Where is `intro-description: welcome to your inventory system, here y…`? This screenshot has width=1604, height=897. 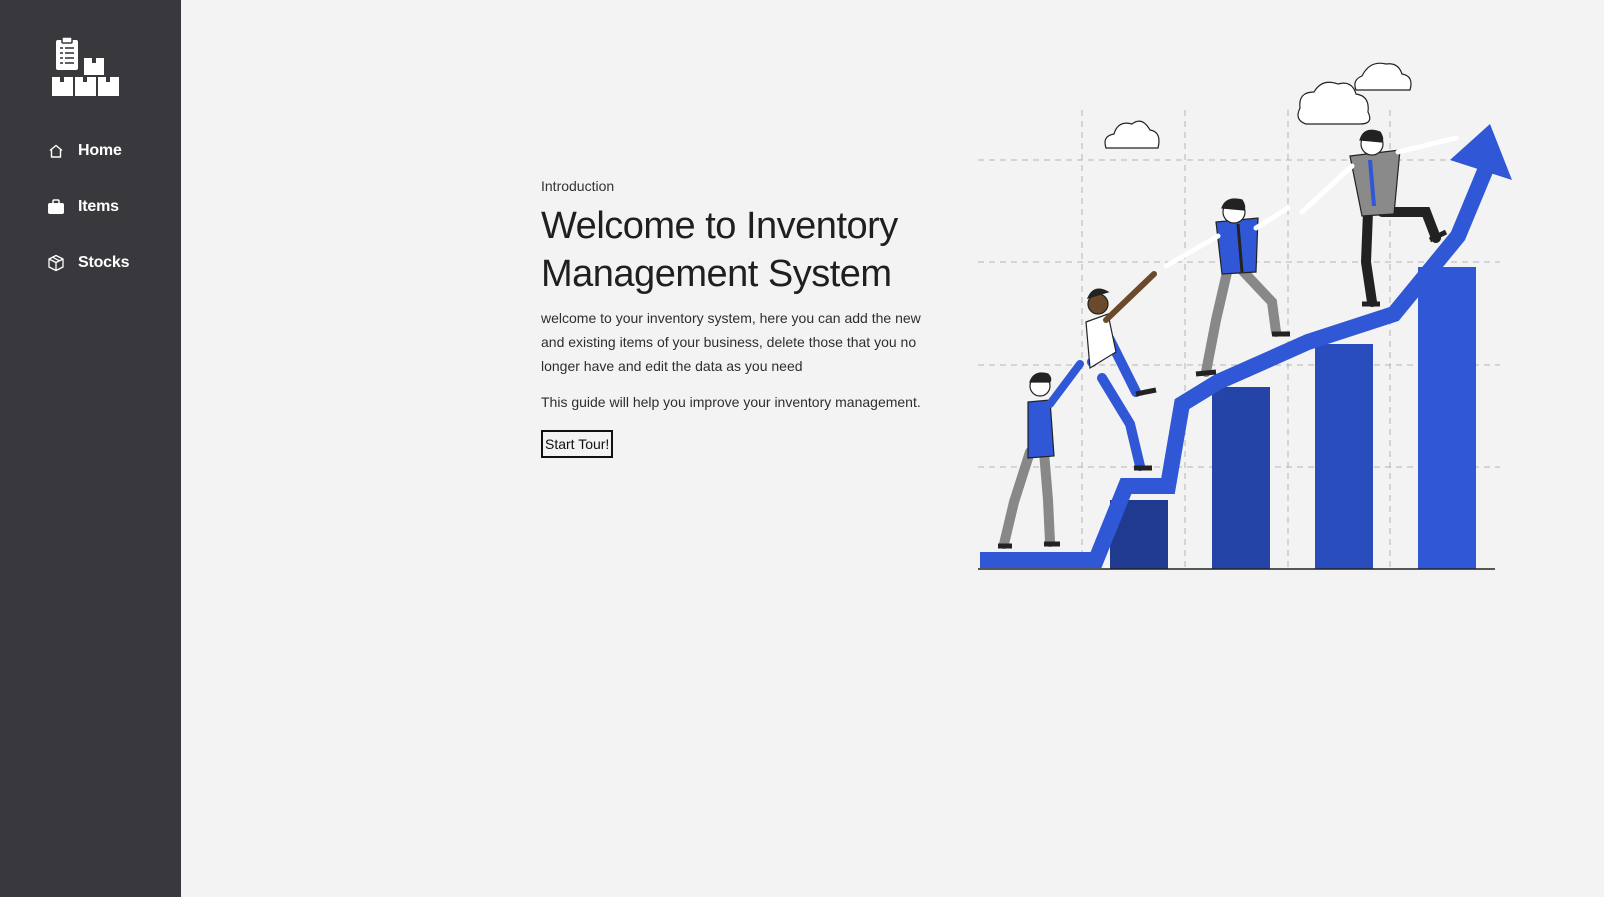 intro-description: welcome to your inventory system, here y… is located at coordinates (731, 342).